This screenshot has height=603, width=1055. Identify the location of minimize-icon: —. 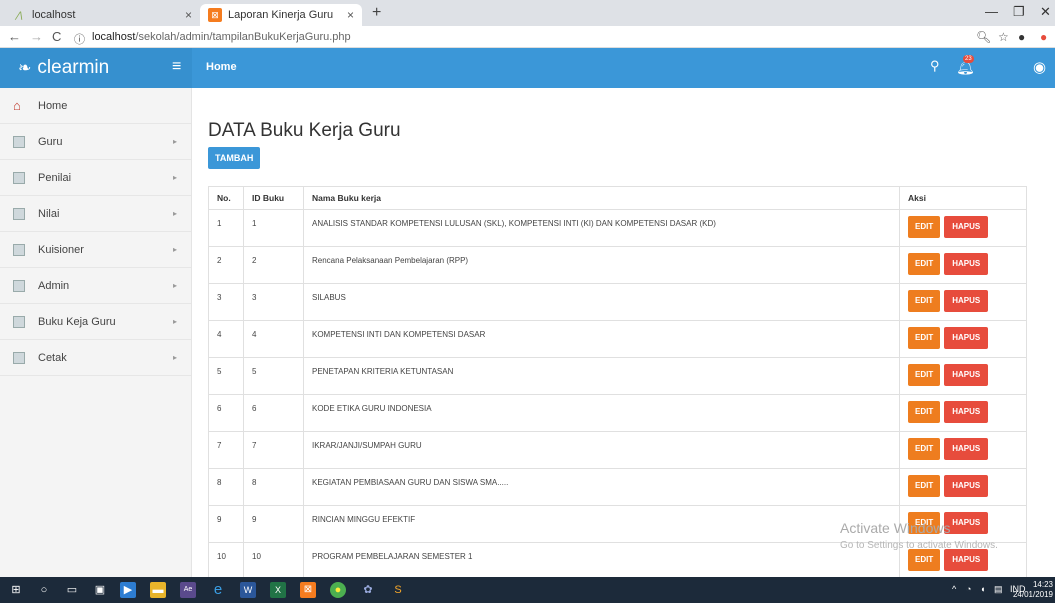
(991, 11).